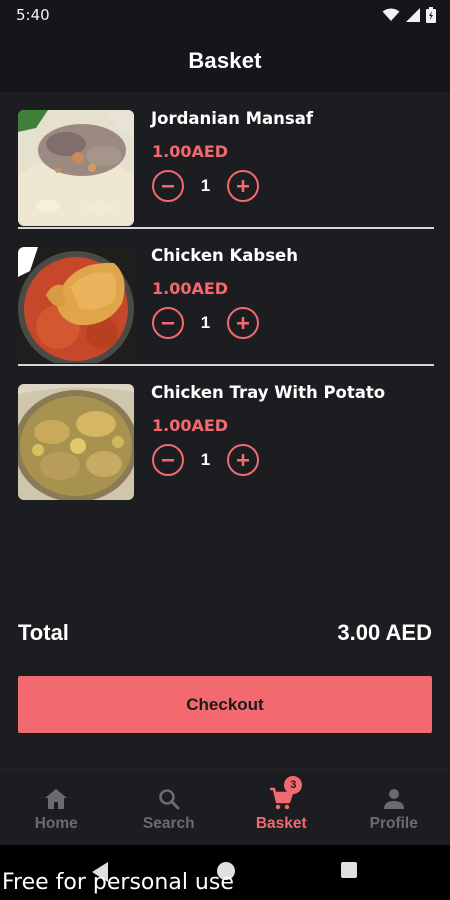  I want to click on nav-item-home: Home, so click(56, 807).